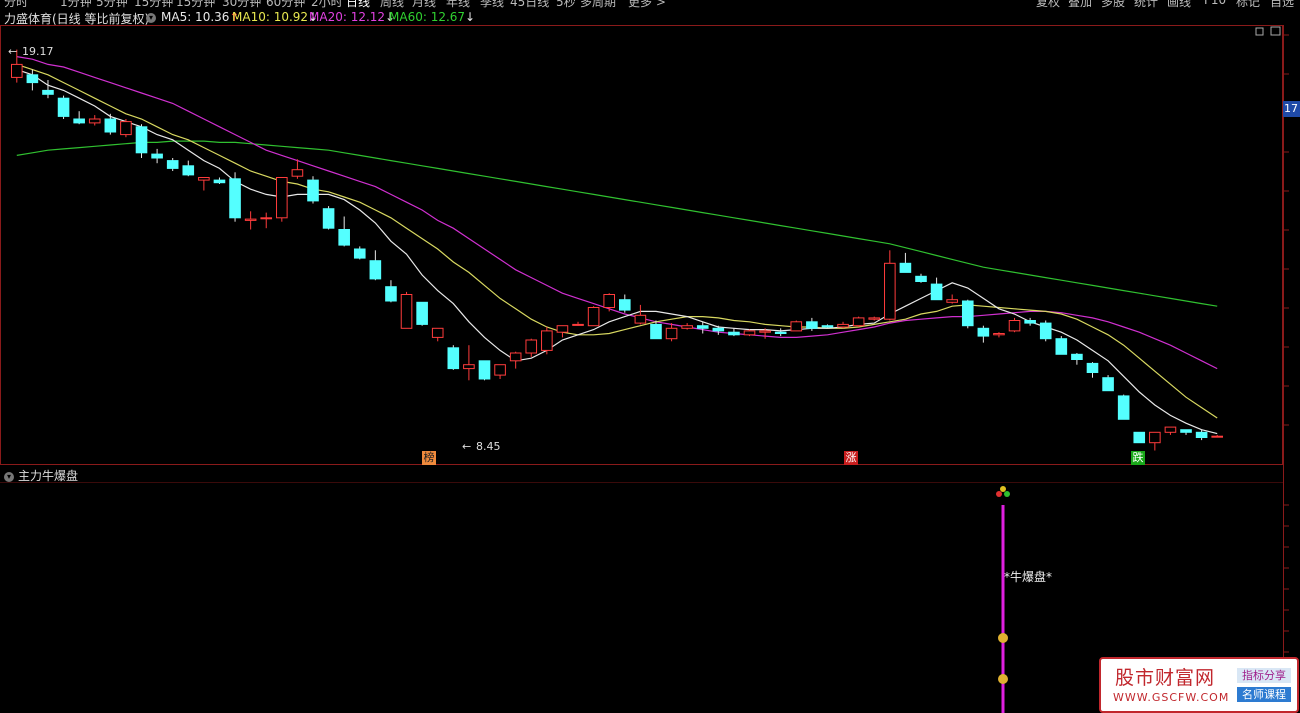 The image size is (1300, 713). Describe the element at coordinates (1028, 576) in the screenshot. I see `signal-label: *牛爆盘*` at that location.